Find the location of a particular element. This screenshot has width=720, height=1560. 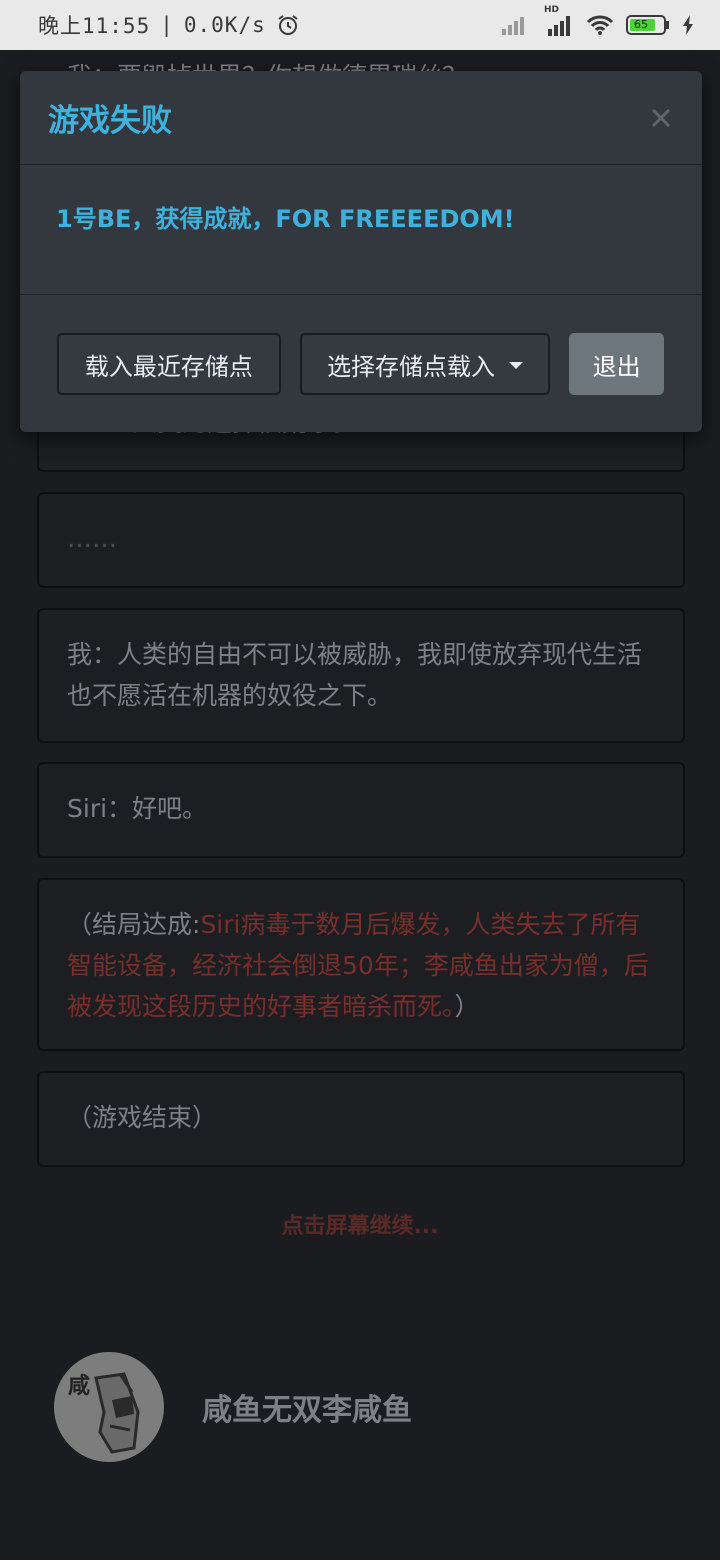

ending-suffix: ） is located at coordinates (467, 1006).